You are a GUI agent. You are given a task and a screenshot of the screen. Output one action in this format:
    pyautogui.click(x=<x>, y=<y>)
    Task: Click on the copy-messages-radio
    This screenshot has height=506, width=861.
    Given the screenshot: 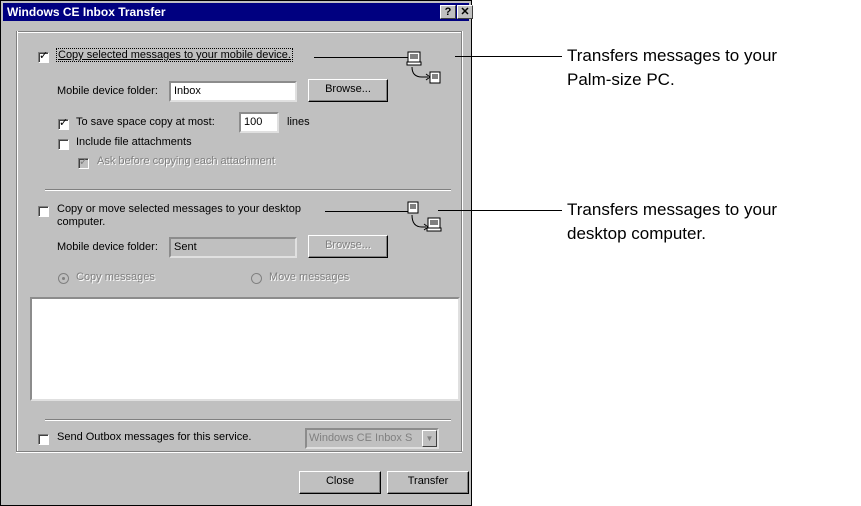 What is the action you would take?
    pyautogui.click(x=63, y=278)
    